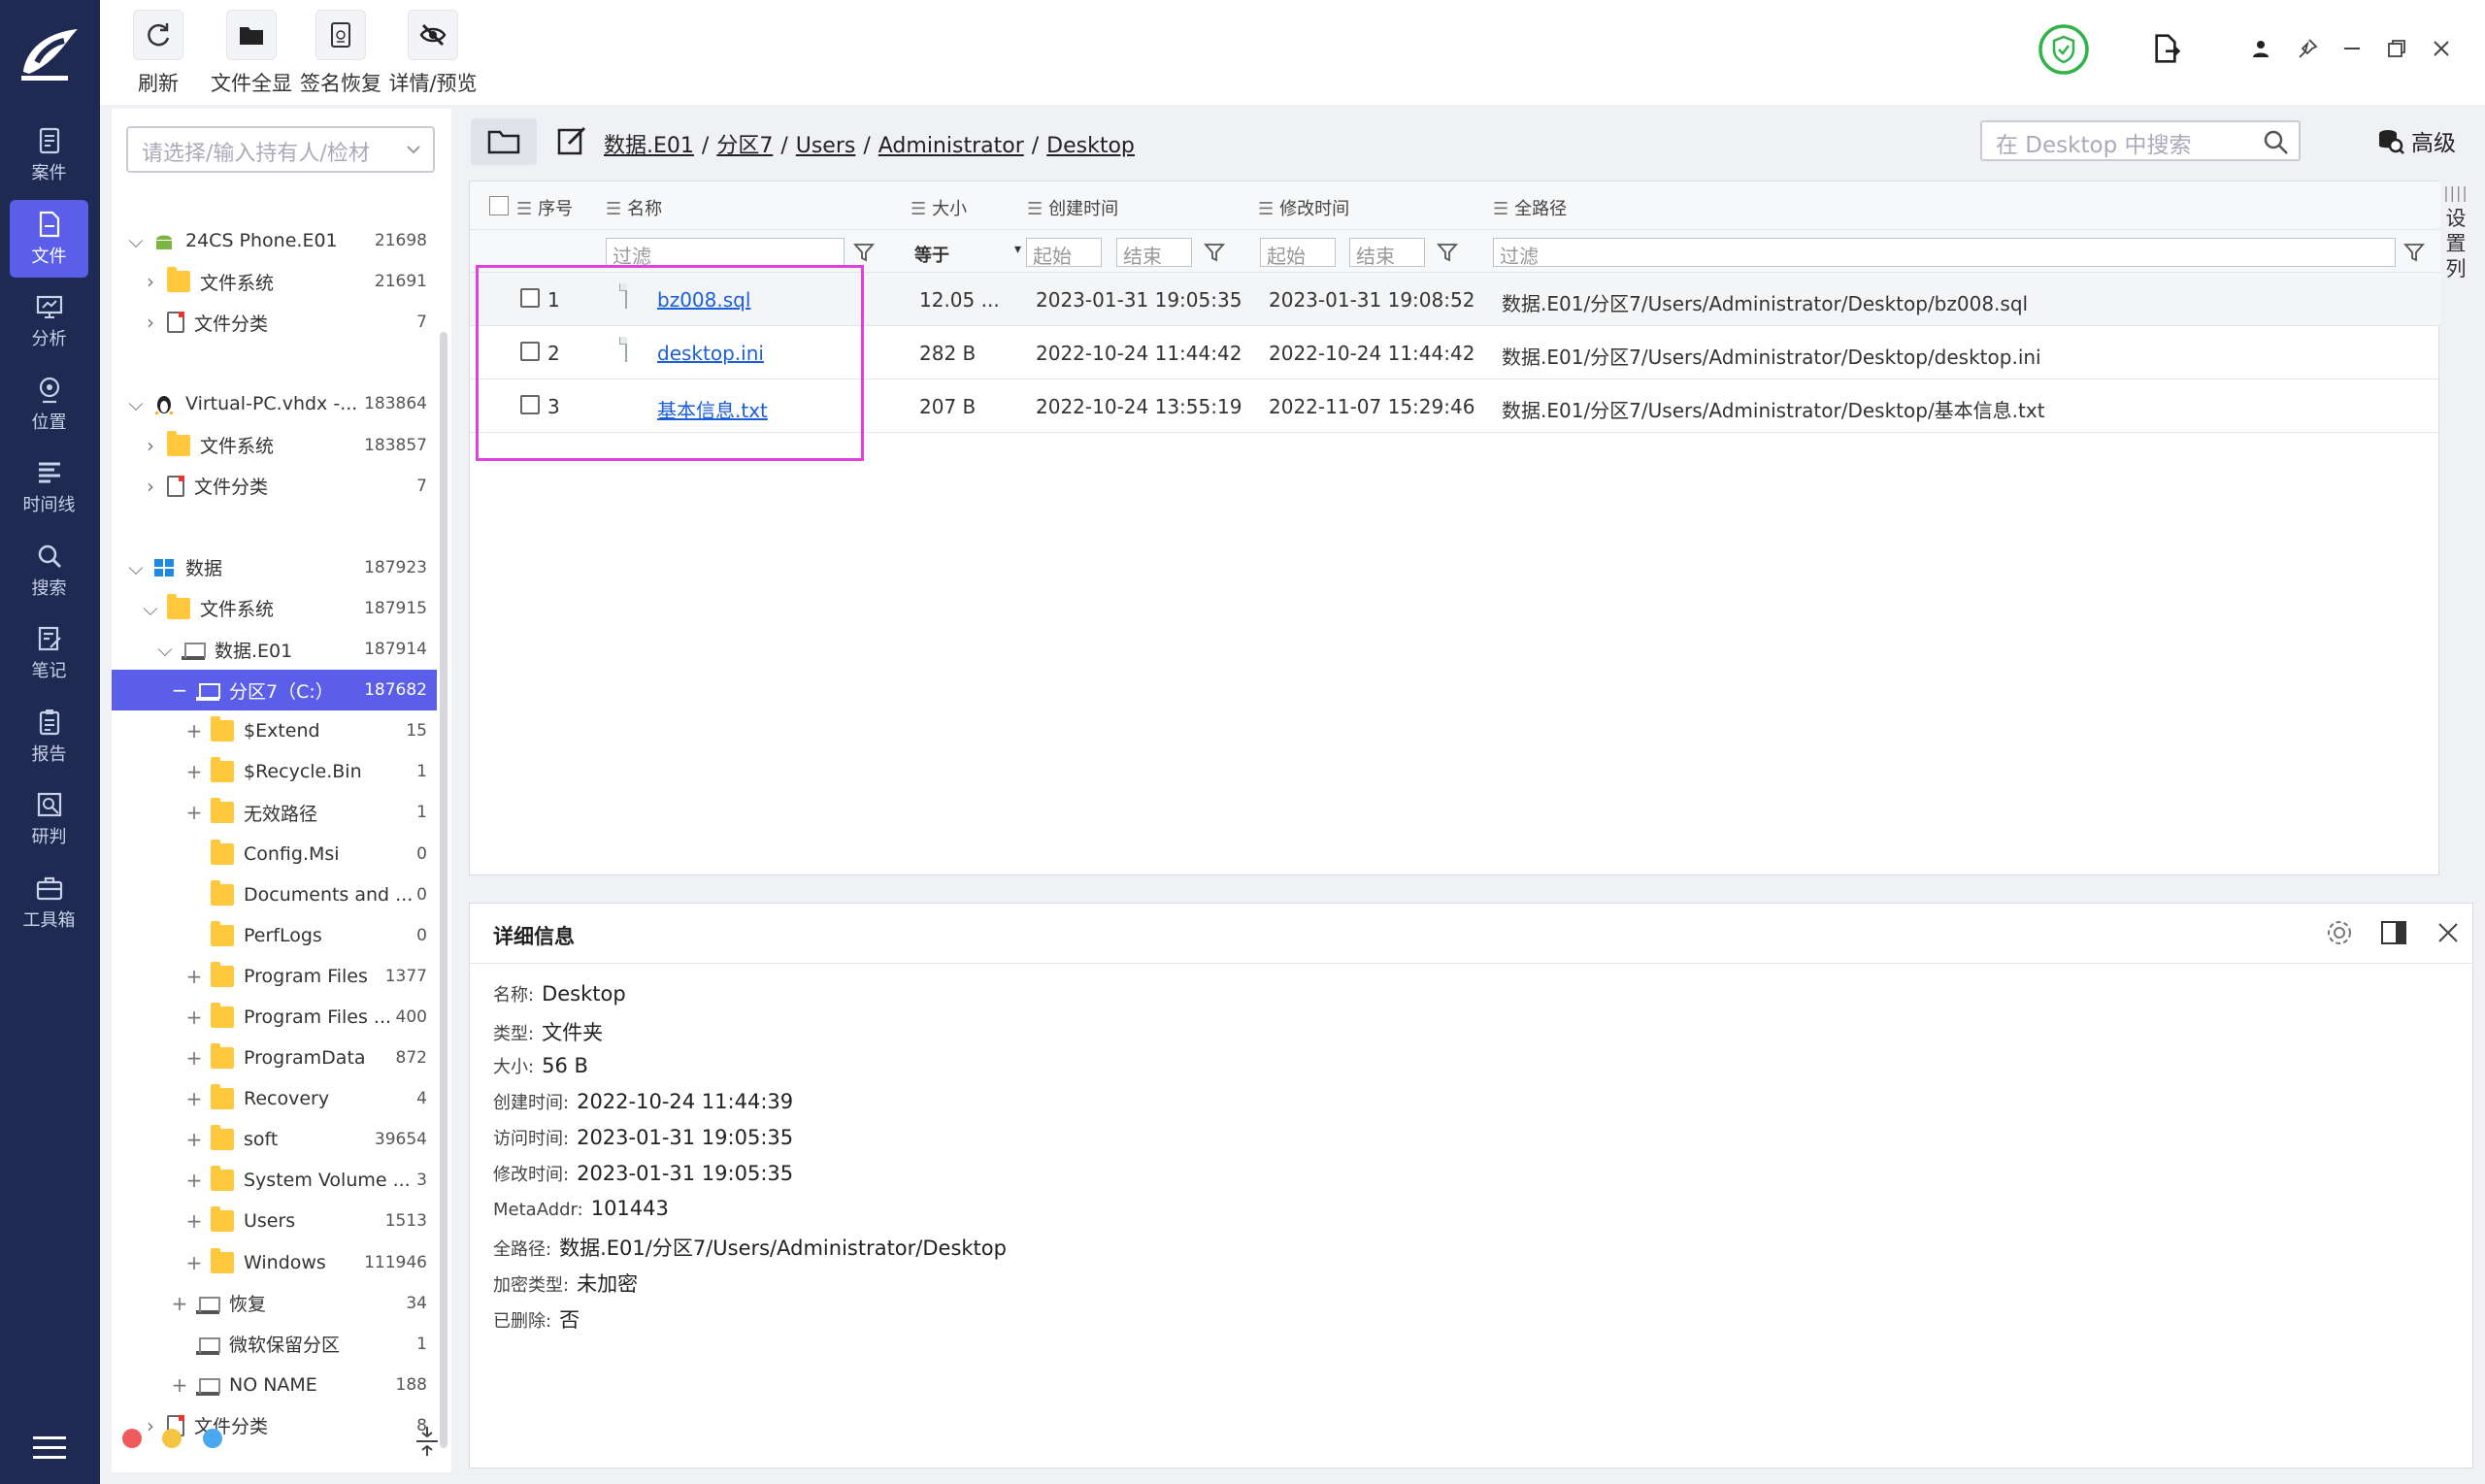 The image size is (2485, 1484). I want to click on tree-scrollbar, so click(444, 890).